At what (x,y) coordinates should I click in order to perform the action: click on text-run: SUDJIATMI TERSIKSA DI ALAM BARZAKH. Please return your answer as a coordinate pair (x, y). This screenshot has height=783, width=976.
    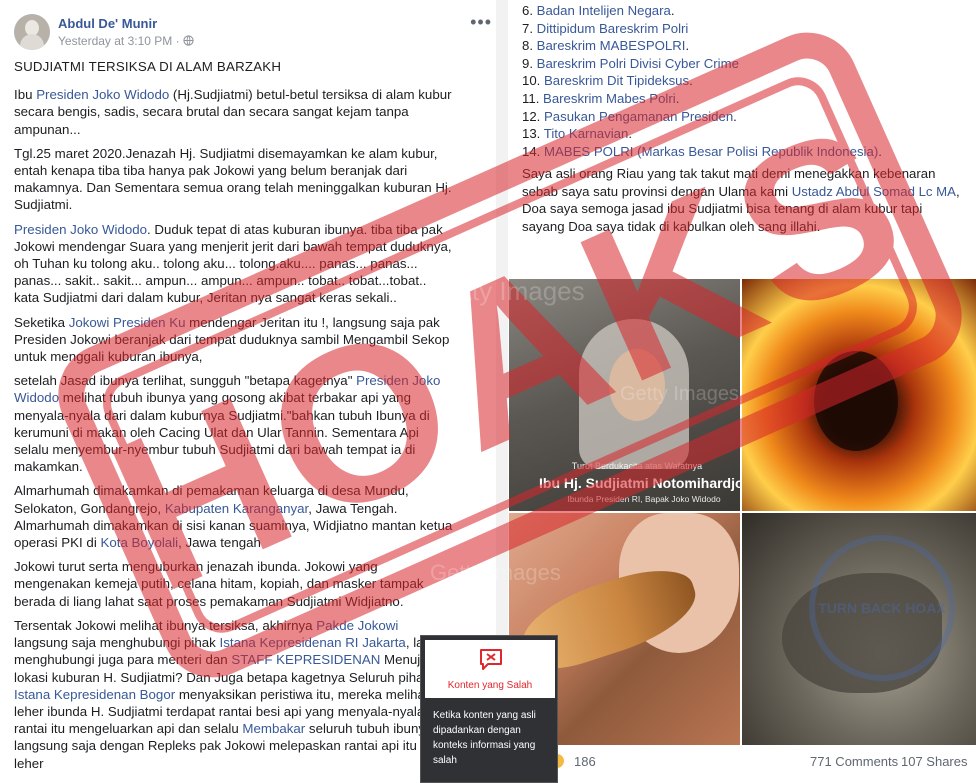
    Looking at the image, I should click on (148, 66).